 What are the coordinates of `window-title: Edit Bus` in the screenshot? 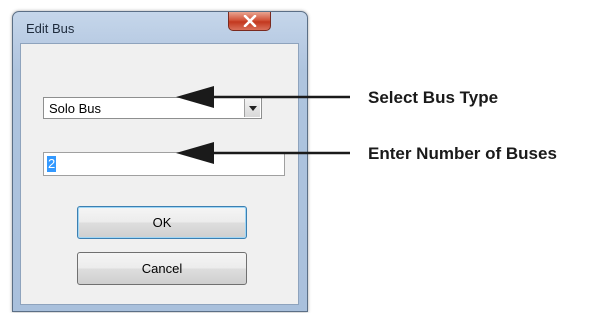 It's located at (50, 28).